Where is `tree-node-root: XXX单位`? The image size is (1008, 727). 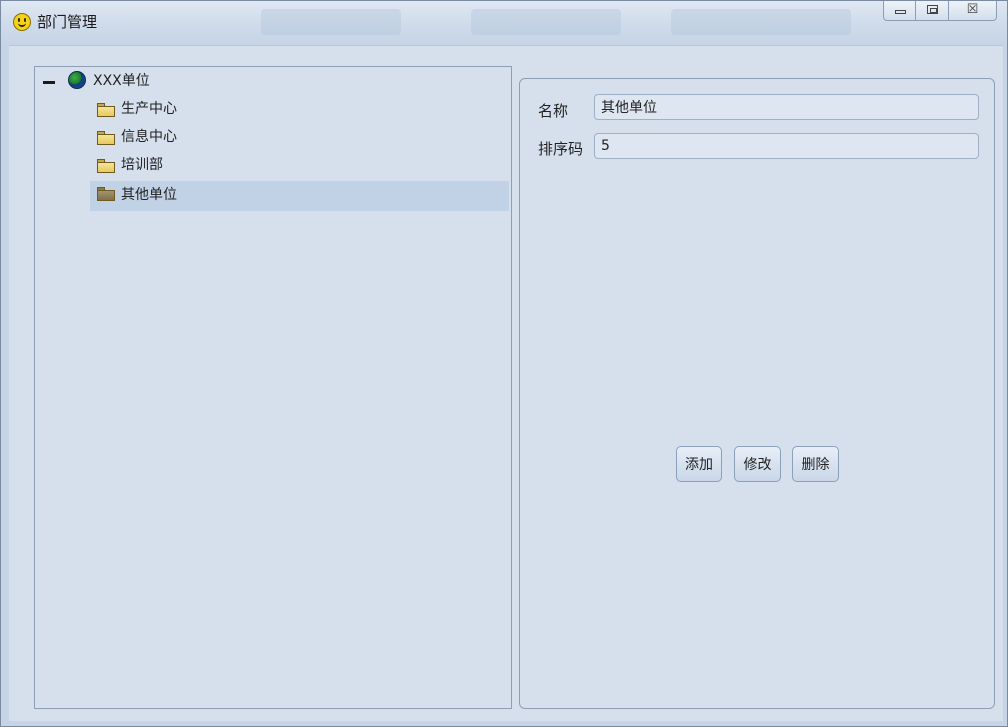 tree-node-root: XXX单位 is located at coordinates (272, 81).